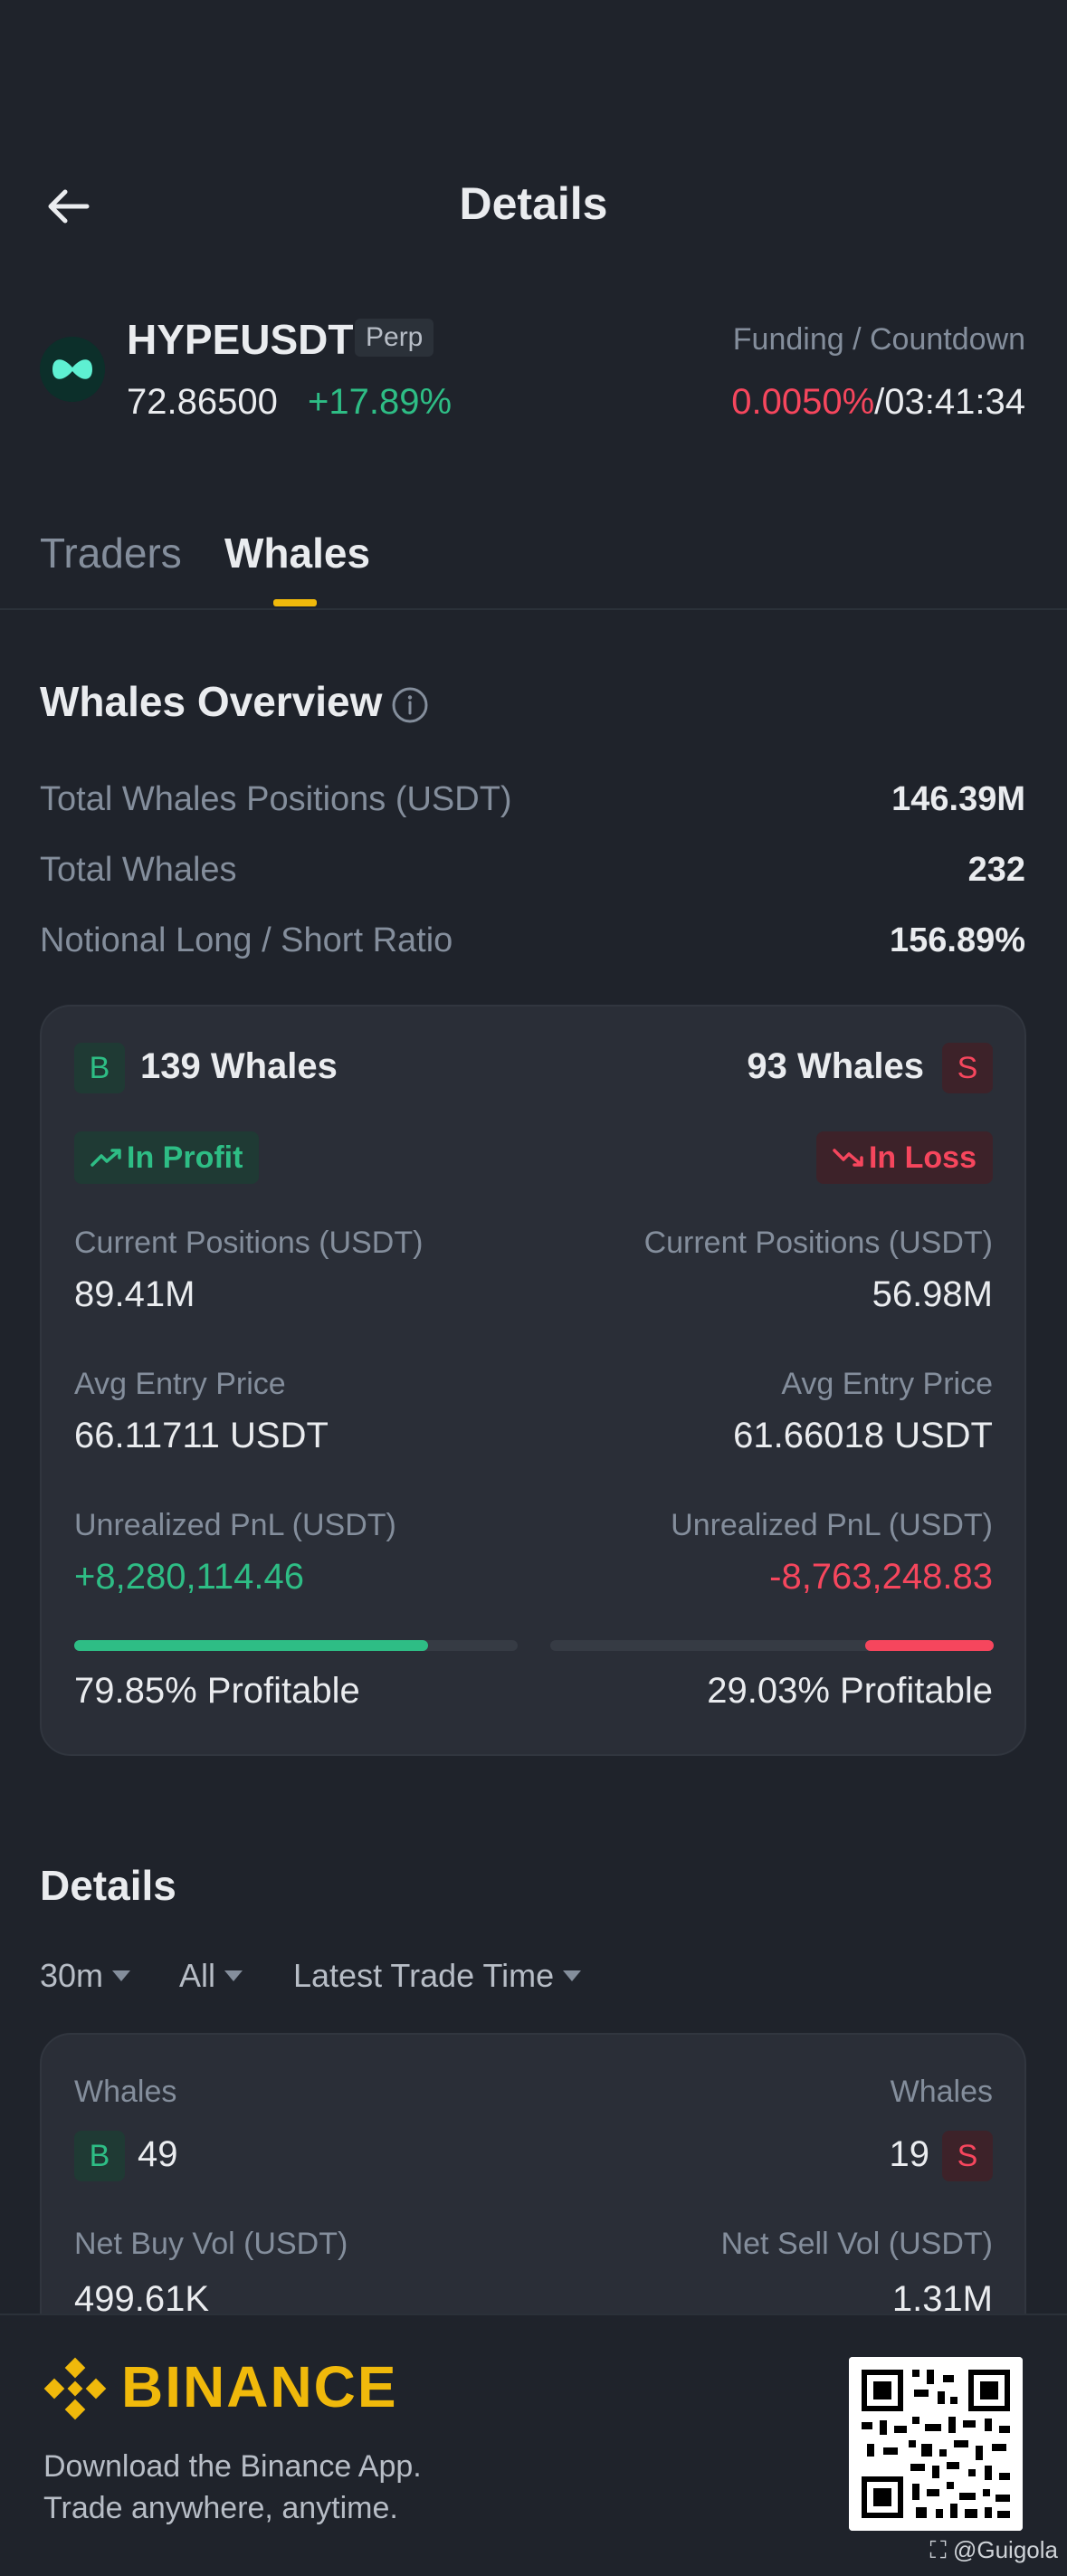 The image size is (1067, 2576). What do you see at coordinates (235, 1525) in the screenshot?
I see `long-pnl-label: Unrealized PnL (USDT)` at bounding box center [235, 1525].